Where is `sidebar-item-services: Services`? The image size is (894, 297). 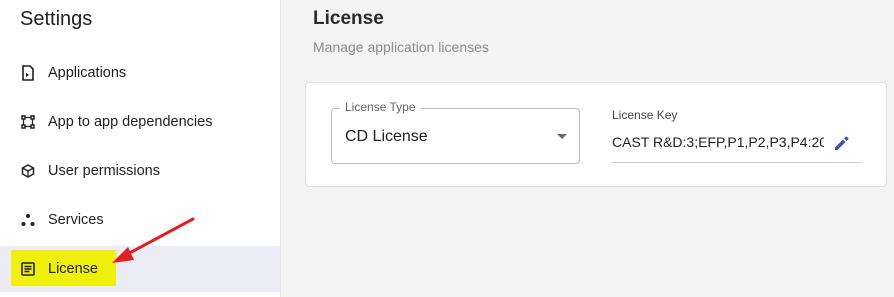
sidebar-item-services: Services is located at coordinates (140, 220).